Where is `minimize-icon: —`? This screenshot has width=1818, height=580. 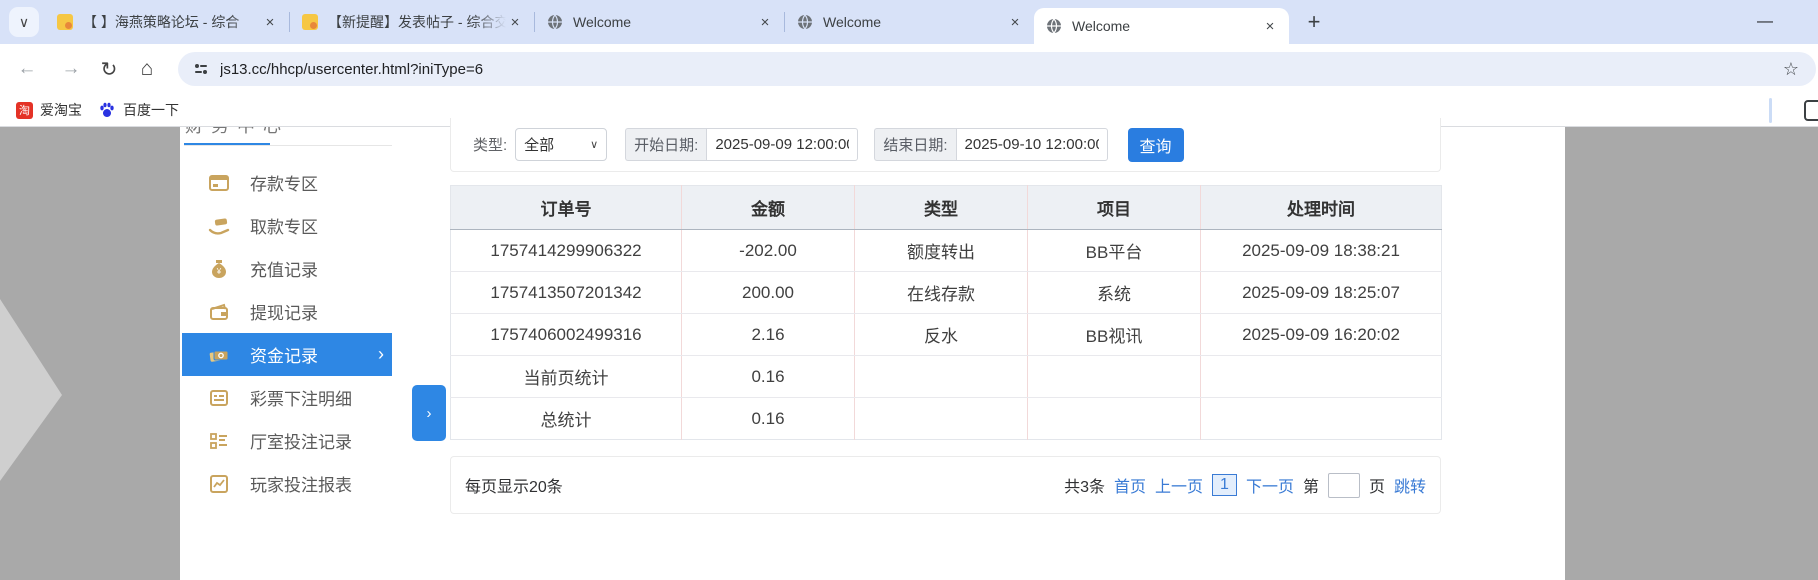 minimize-icon: — is located at coordinates (1765, 21).